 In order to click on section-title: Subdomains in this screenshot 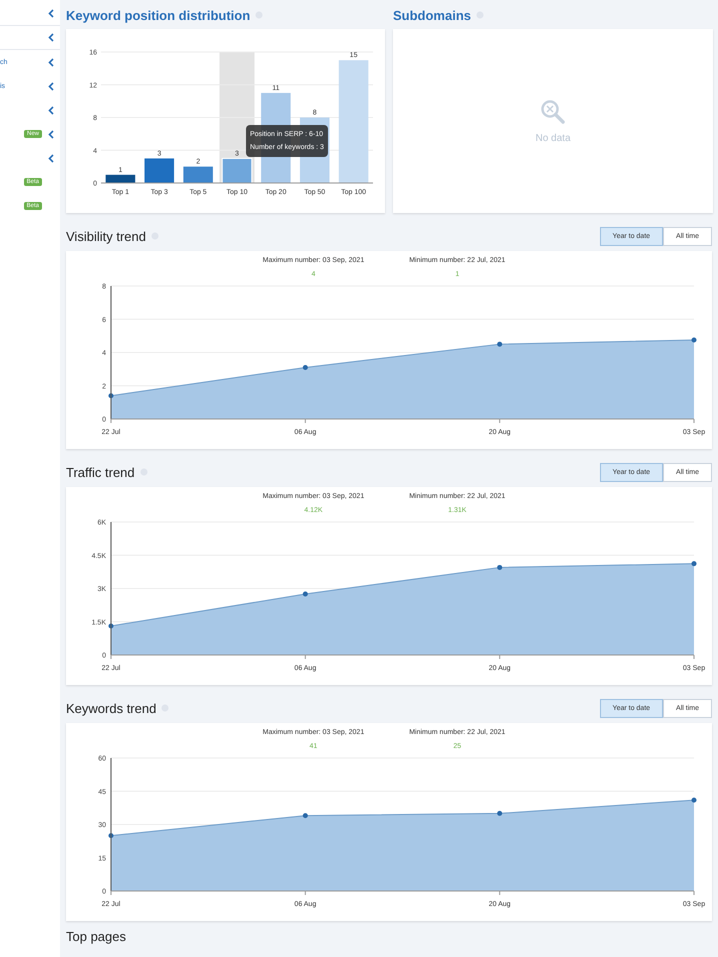, I will do `click(432, 15)`.